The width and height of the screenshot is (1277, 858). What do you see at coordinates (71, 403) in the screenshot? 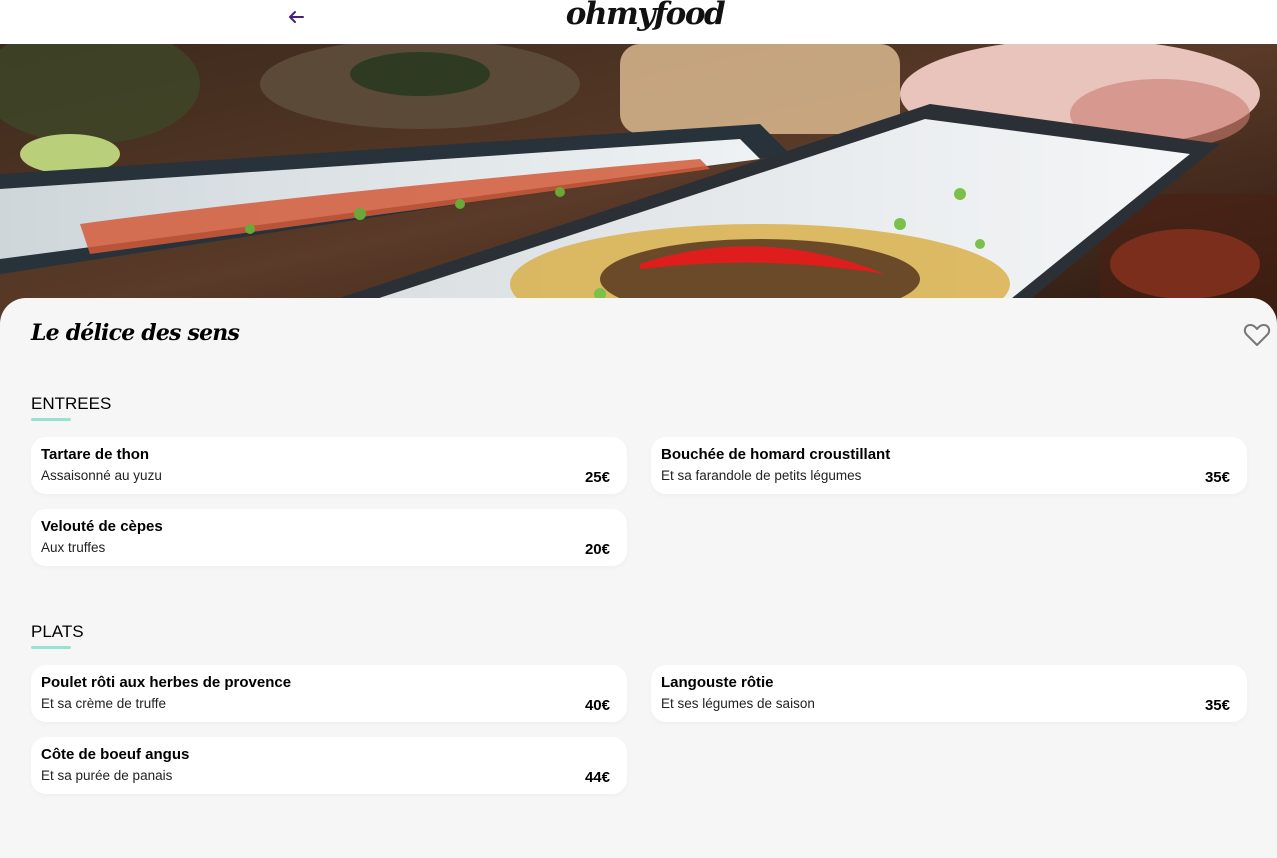
I see `section-title-entrees: ENTREES` at bounding box center [71, 403].